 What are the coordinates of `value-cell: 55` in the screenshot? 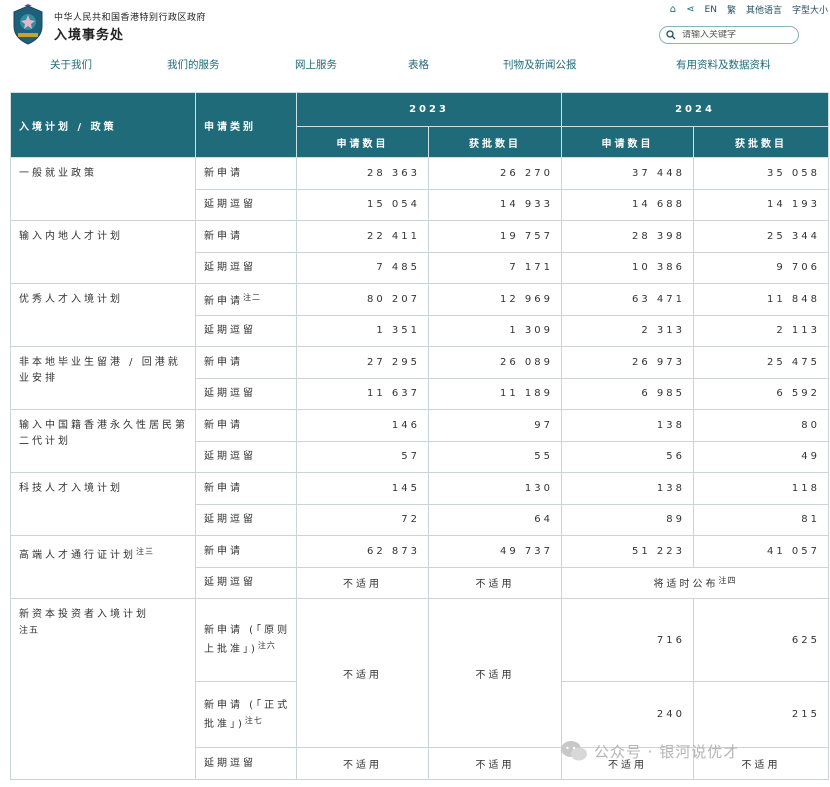 It's located at (495, 456).